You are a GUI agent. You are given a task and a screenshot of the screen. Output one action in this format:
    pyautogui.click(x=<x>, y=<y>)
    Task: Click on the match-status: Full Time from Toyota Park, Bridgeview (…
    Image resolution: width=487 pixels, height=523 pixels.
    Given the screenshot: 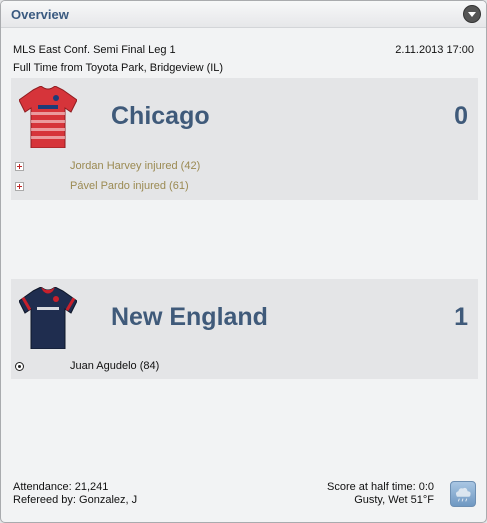 What is the action you would take?
    pyautogui.click(x=118, y=68)
    